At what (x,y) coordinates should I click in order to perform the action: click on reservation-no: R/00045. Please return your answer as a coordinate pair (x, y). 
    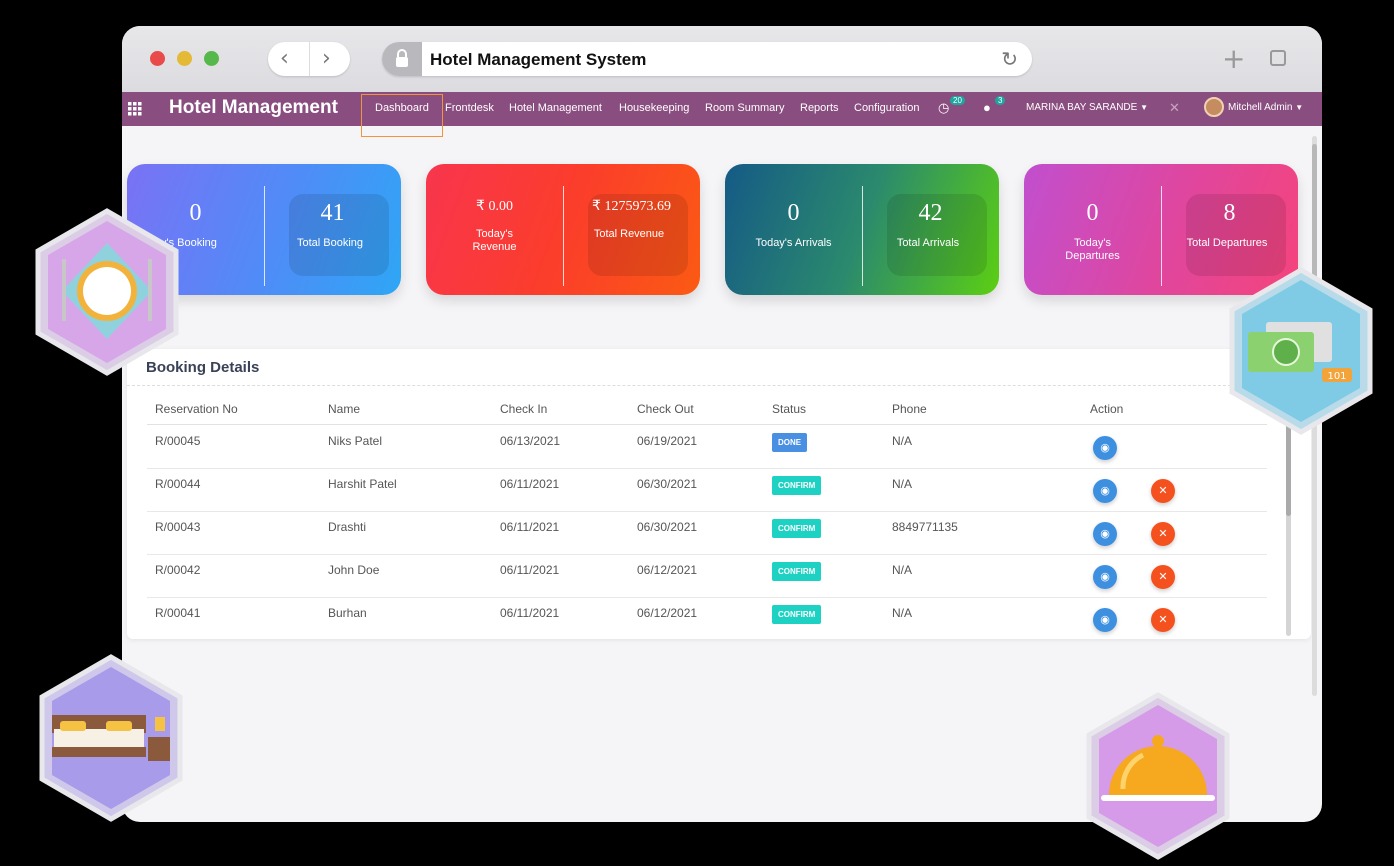
    Looking at the image, I should click on (177, 441).